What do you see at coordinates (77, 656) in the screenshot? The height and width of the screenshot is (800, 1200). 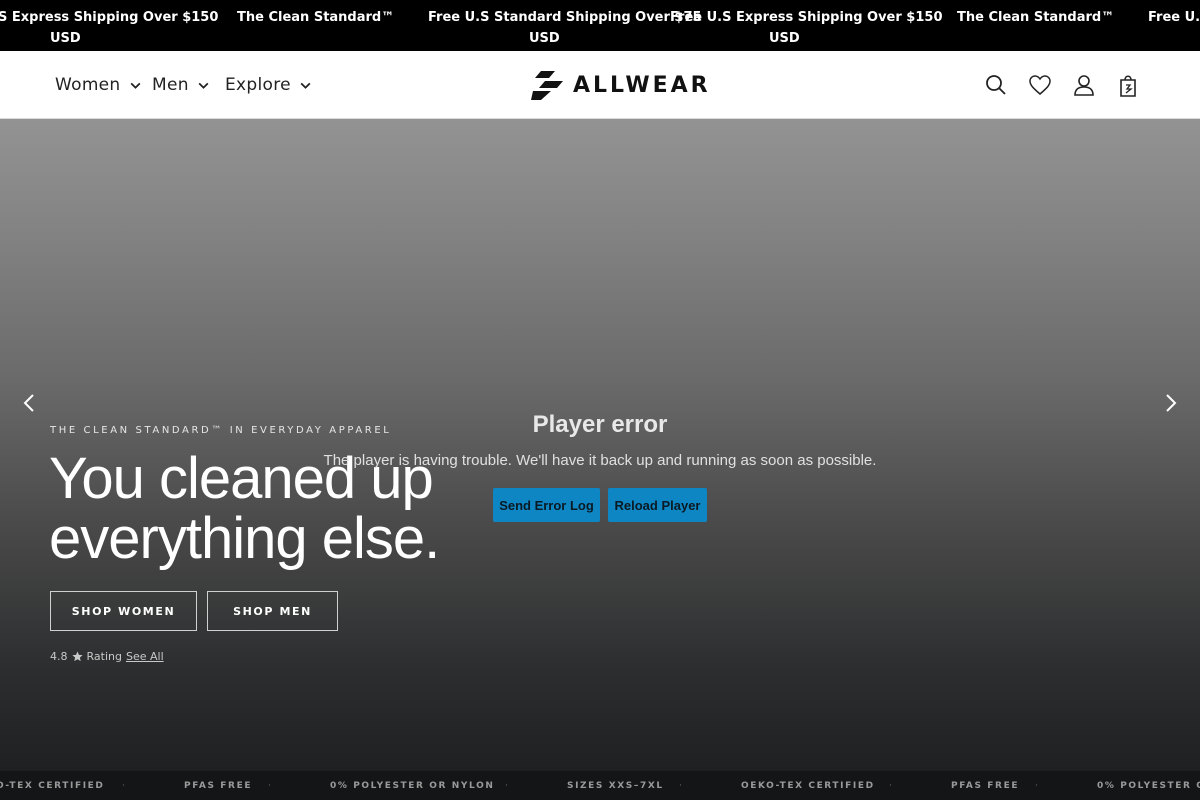 I see `star-icon` at bounding box center [77, 656].